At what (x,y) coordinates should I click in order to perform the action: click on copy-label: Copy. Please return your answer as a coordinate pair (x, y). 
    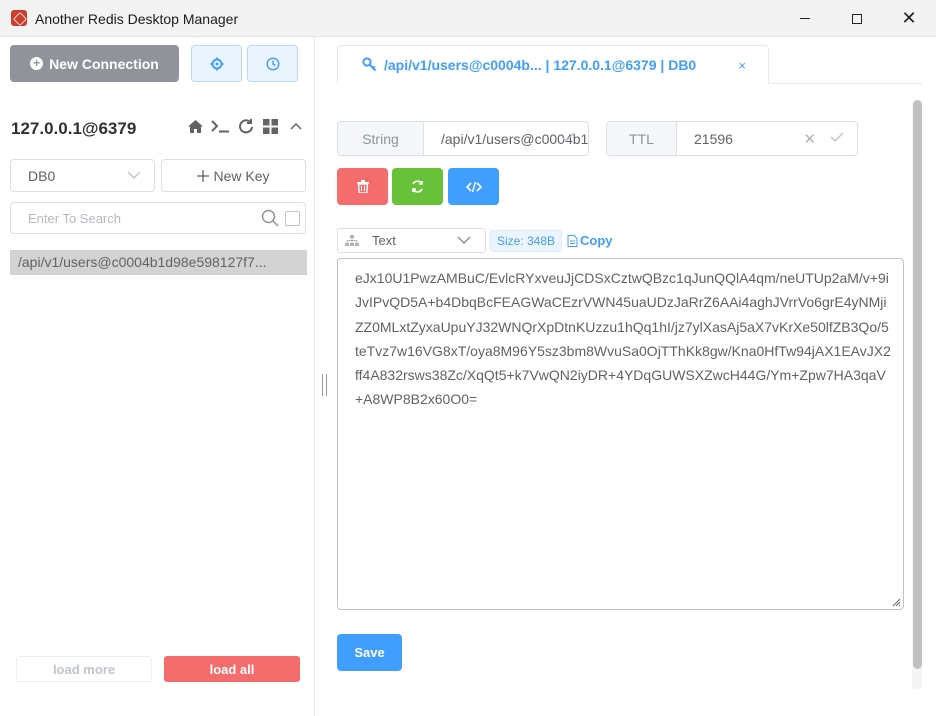
    Looking at the image, I should click on (596, 240).